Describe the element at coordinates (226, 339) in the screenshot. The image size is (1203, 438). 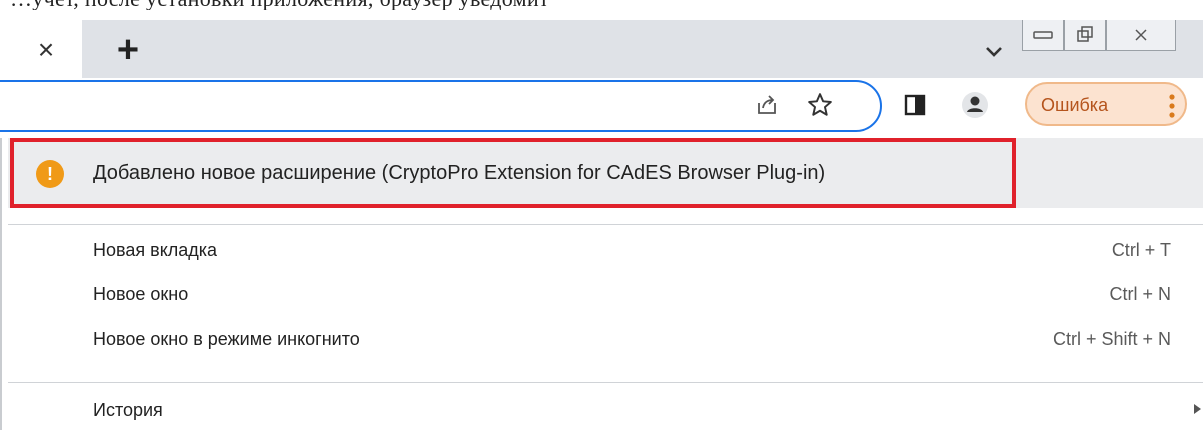
I see `menu-item-label: Новое окно в режиме инкогнито` at that location.